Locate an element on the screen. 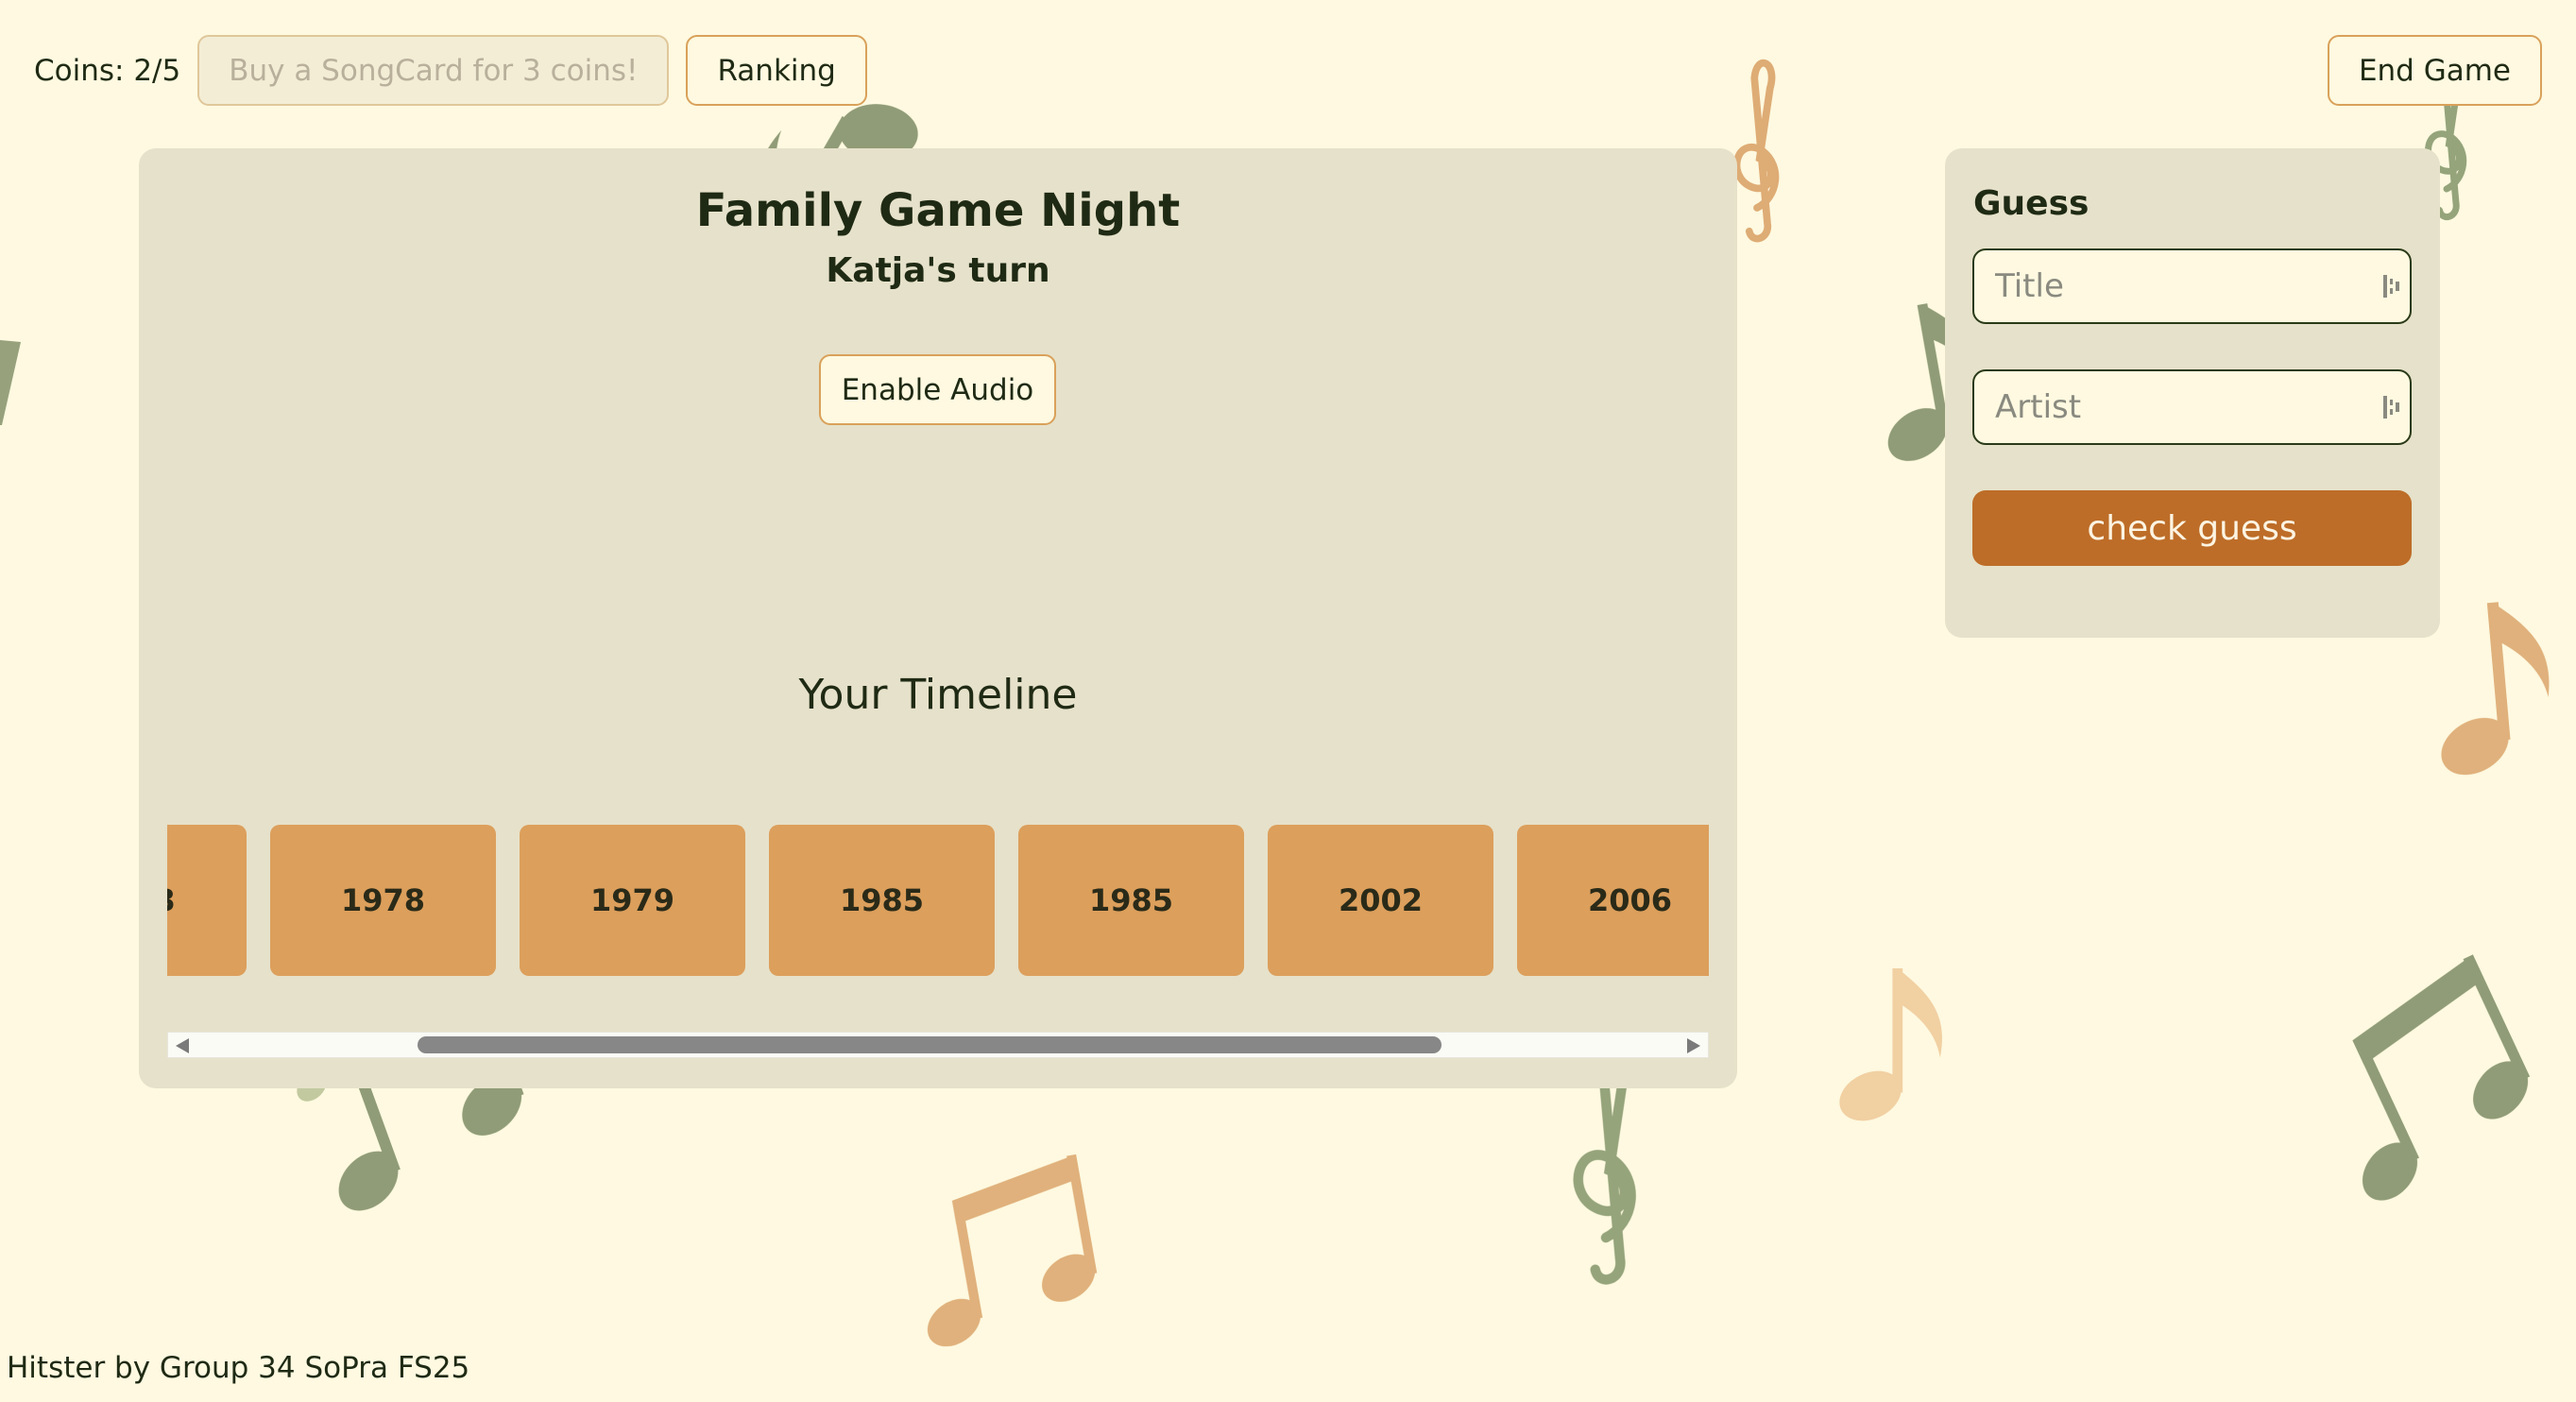 Image resolution: width=2576 pixels, height=1402 pixels. footer-credit: Hitster by Group 34 SoPra FS25 is located at coordinates (239, 1368).